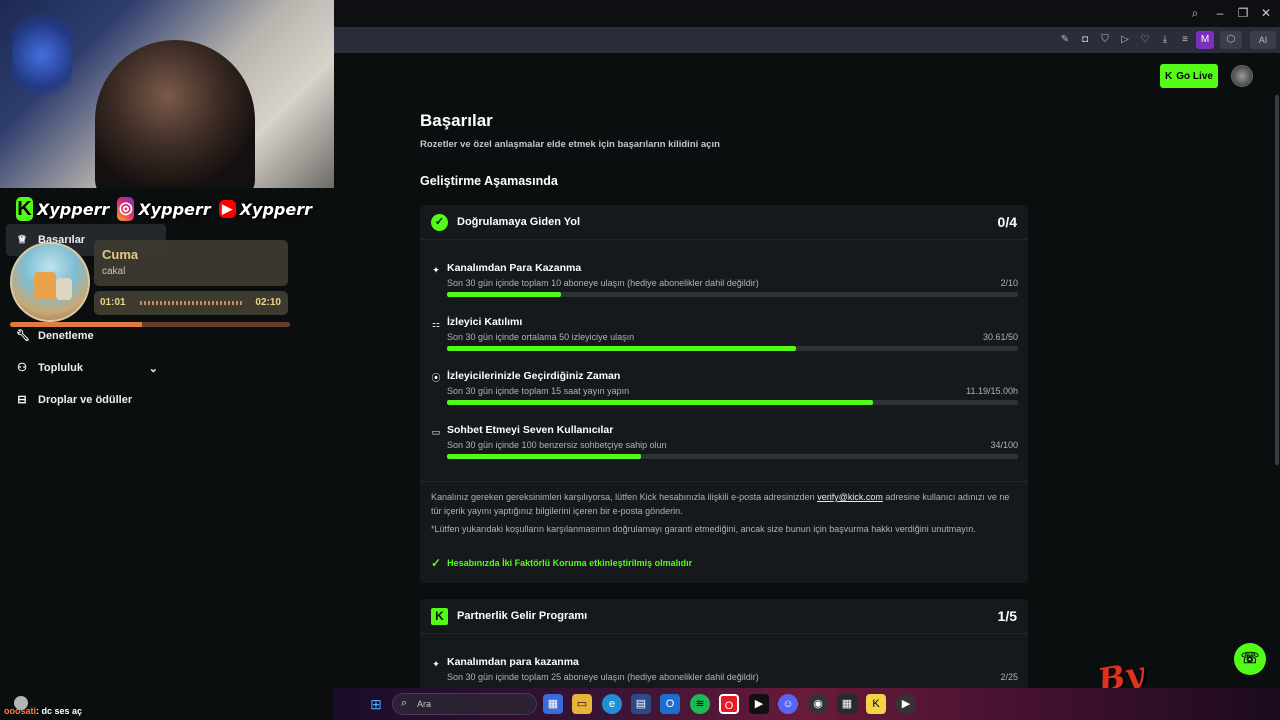 The height and width of the screenshot is (720, 1280). What do you see at coordinates (85, 400) in the screenshot?
I see `sidebar-item-label: Droplar ve ödüller` at bounding box center [85, 400].